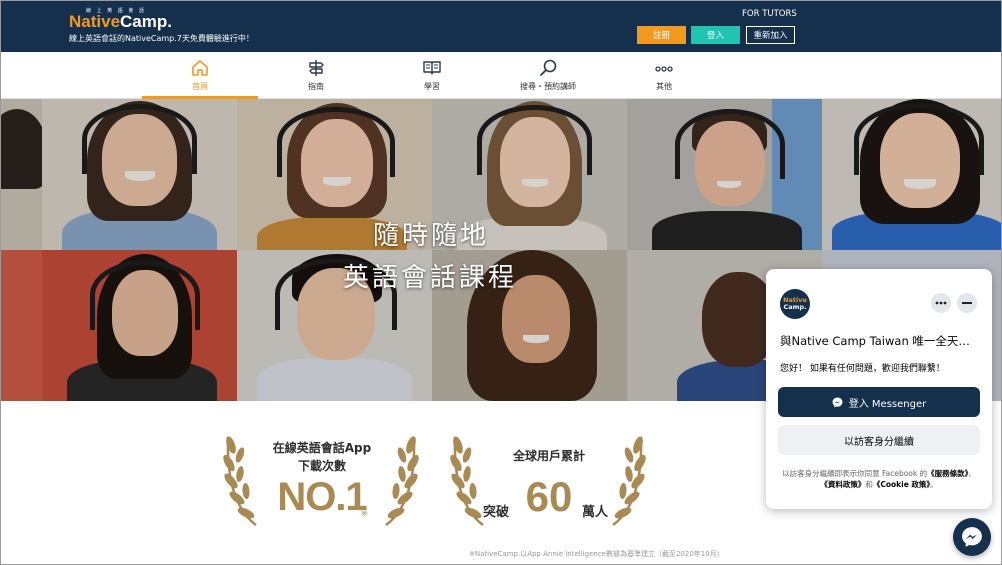  I want to click on terms-end: 。, so click(934, 484).